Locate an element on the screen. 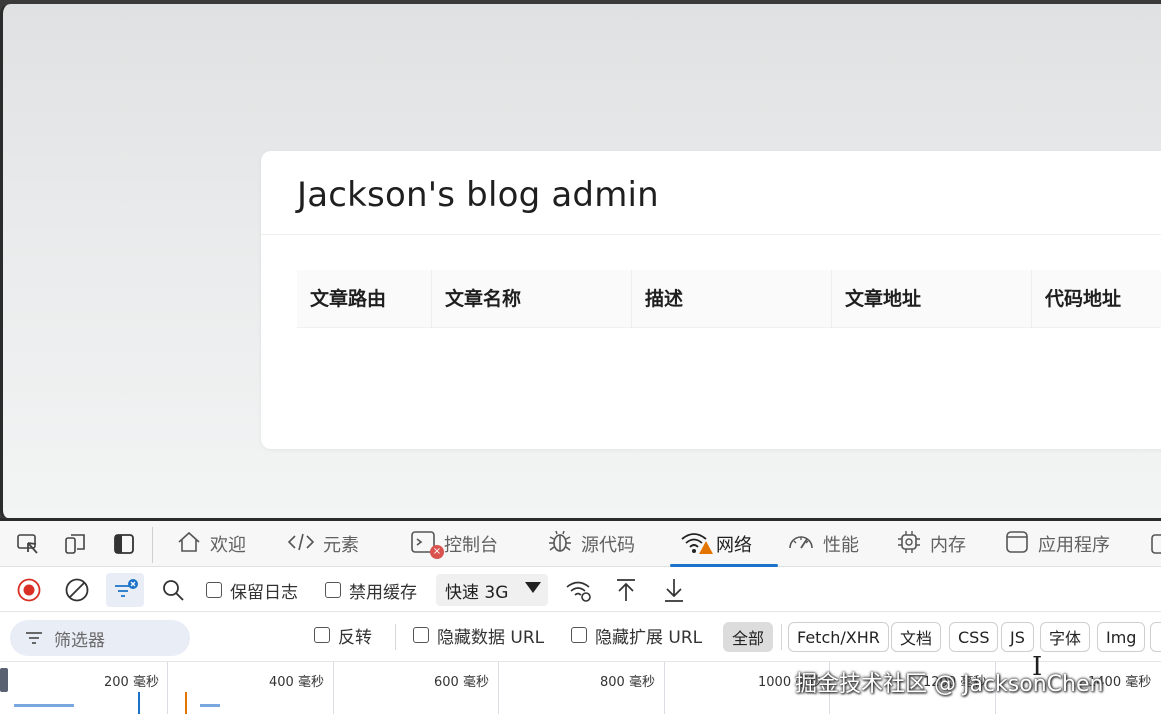 This screenshot has width=1161, height=714. tab-console: × 控制台 is located at coordinates (454, 544).